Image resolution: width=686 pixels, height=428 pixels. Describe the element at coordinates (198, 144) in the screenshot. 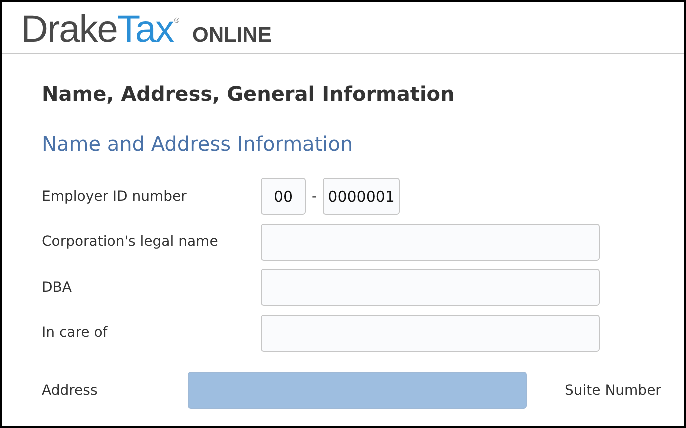

I see `section-title: Name and Address Information` at that location.